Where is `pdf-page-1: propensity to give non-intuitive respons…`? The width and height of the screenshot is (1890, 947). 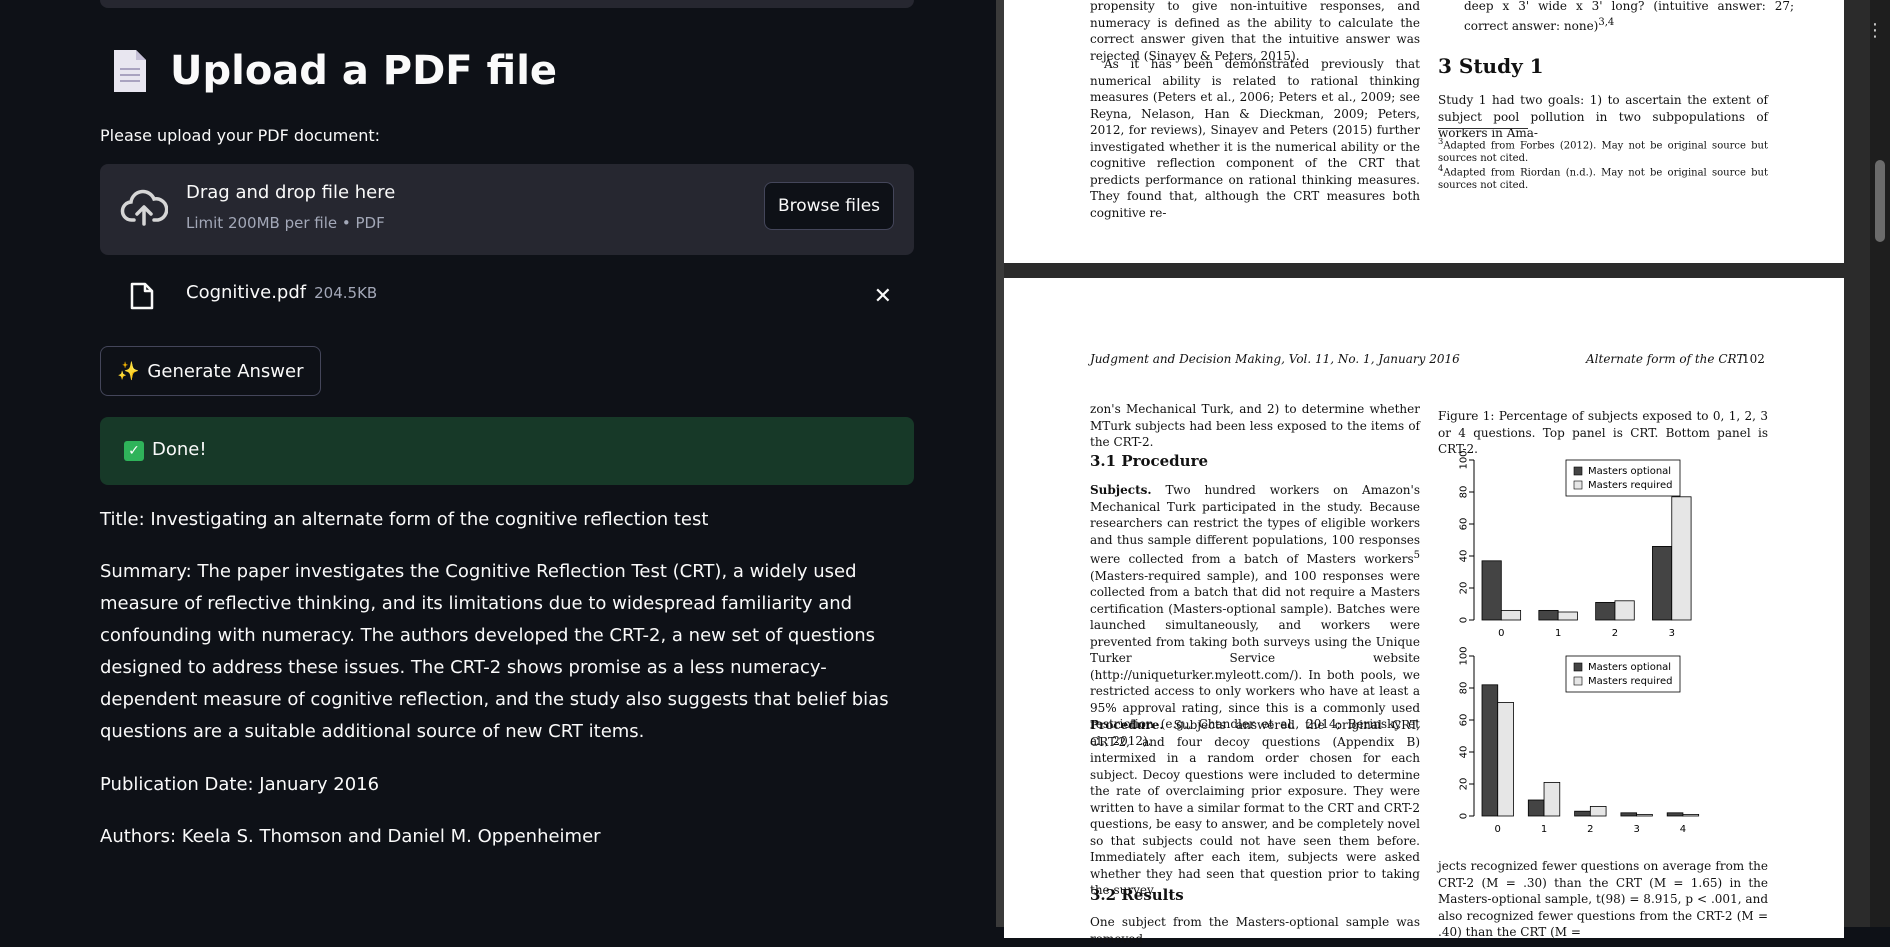
pdf-page-1: propensity to give non-intuitive respons… is located at coordinates (1424, 131).